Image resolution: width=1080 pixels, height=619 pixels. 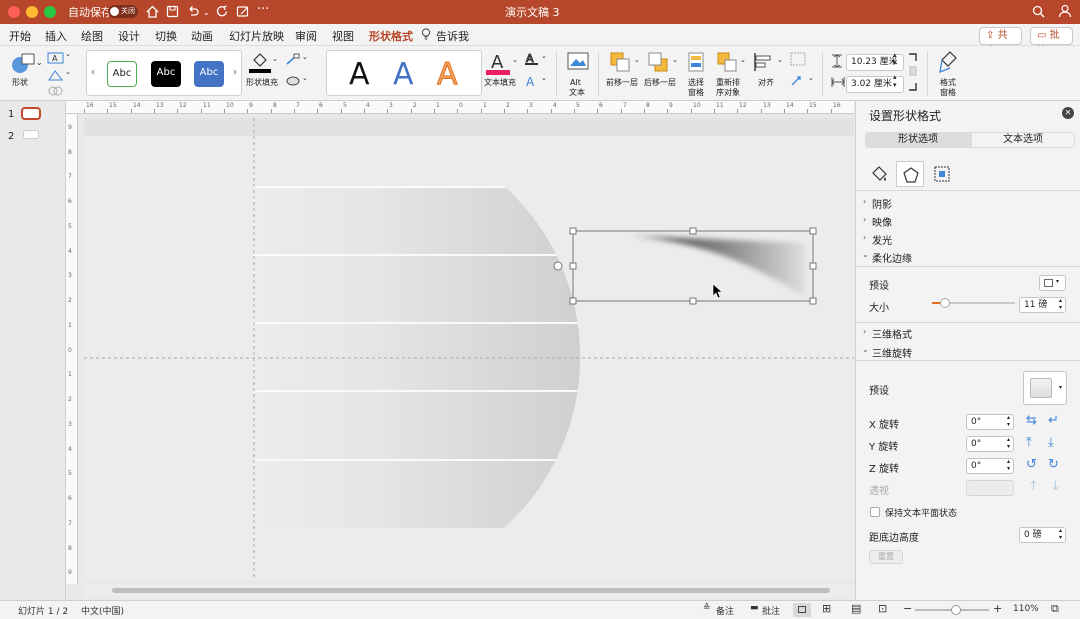 What do you see at coordinates (952, 610) in the screenshot?
I see `zoom-slider` at bounding box center [952, 610].